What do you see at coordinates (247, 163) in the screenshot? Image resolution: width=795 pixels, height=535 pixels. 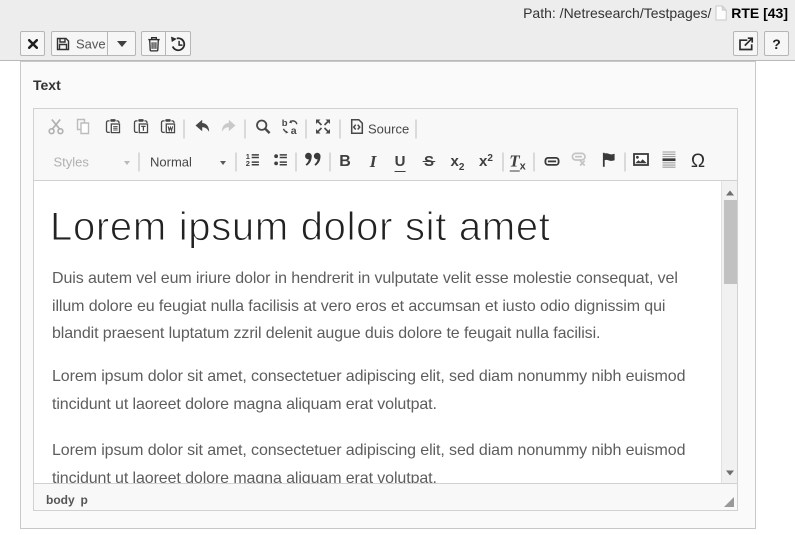 I see `svg-text: 2` at bounding box center [247, 163].